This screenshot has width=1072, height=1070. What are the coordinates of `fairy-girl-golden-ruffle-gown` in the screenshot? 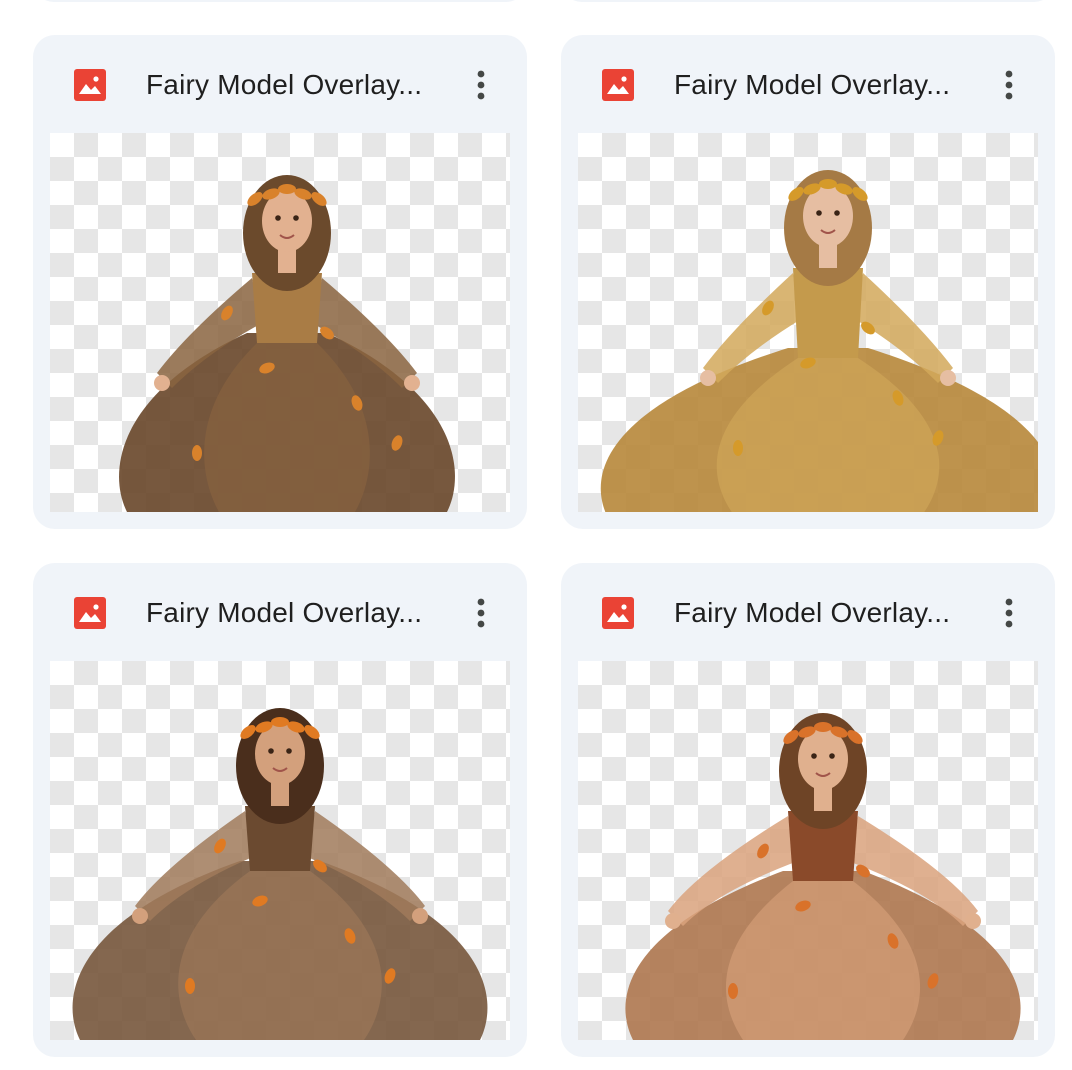 It's located at (819, 341).